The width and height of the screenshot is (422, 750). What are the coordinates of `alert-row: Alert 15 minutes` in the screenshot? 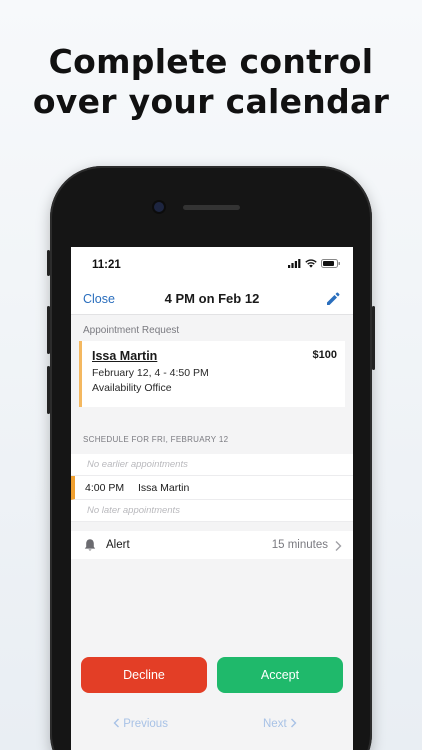 It's located at (212, 545).